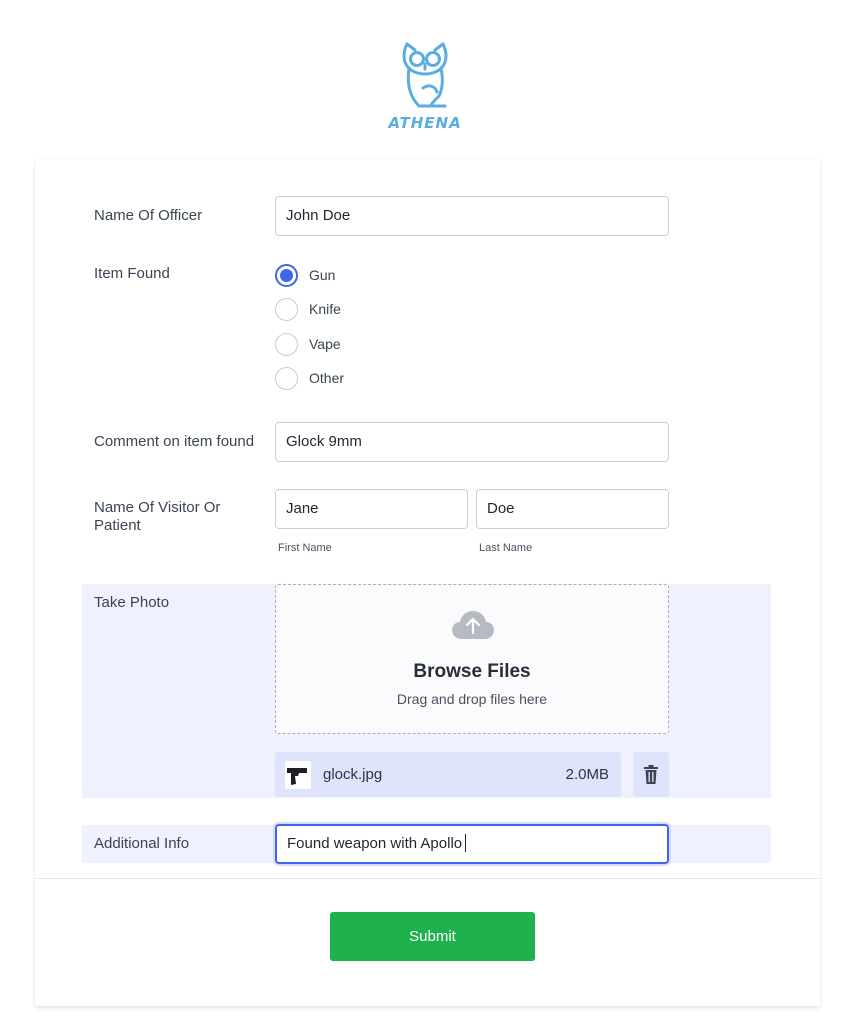 This screenshot has height=1024, width=854. Describe the element at coordinates (425, 123) in the screenshot. I see `brand-name: ATHENA` at that location.